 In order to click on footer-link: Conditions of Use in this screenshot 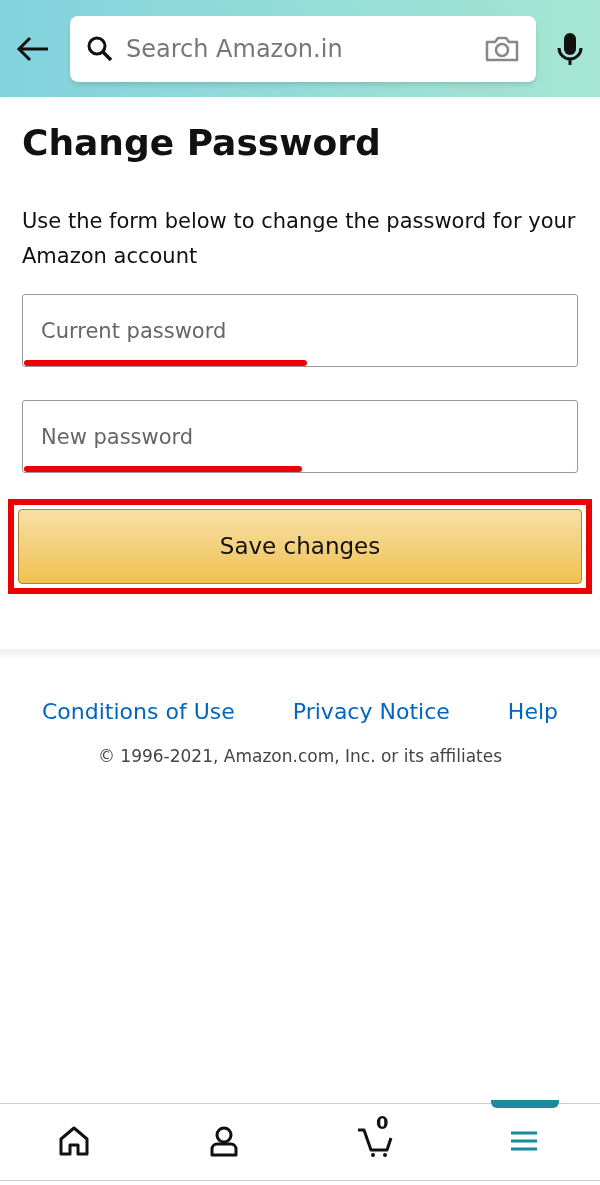, I will do `click(138, 711)`.